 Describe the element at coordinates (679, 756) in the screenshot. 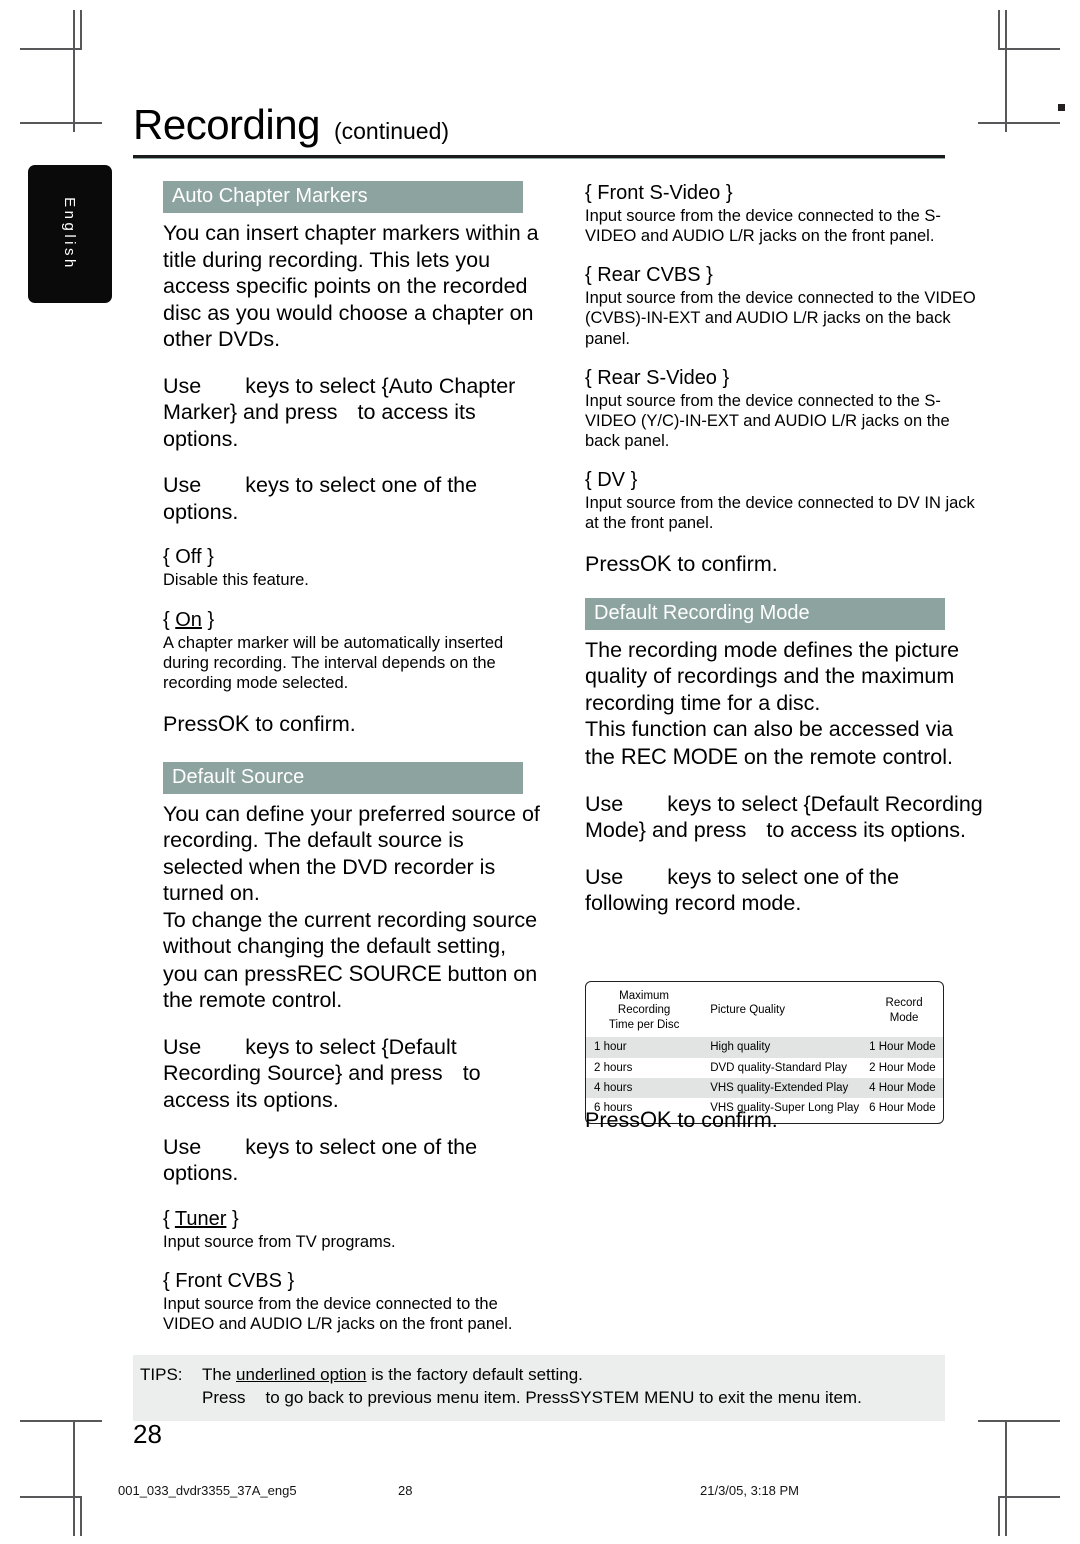

I see `rec-mode-key-label: REC MODE` at that location.